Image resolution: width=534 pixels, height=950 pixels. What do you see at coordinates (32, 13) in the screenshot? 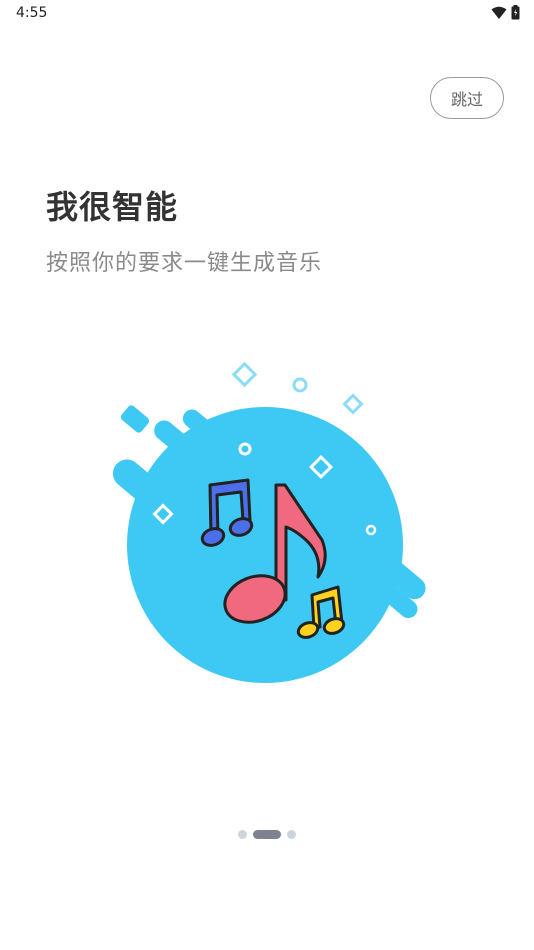
I see `status-time: 4:55` at bounding box center [32, 13].